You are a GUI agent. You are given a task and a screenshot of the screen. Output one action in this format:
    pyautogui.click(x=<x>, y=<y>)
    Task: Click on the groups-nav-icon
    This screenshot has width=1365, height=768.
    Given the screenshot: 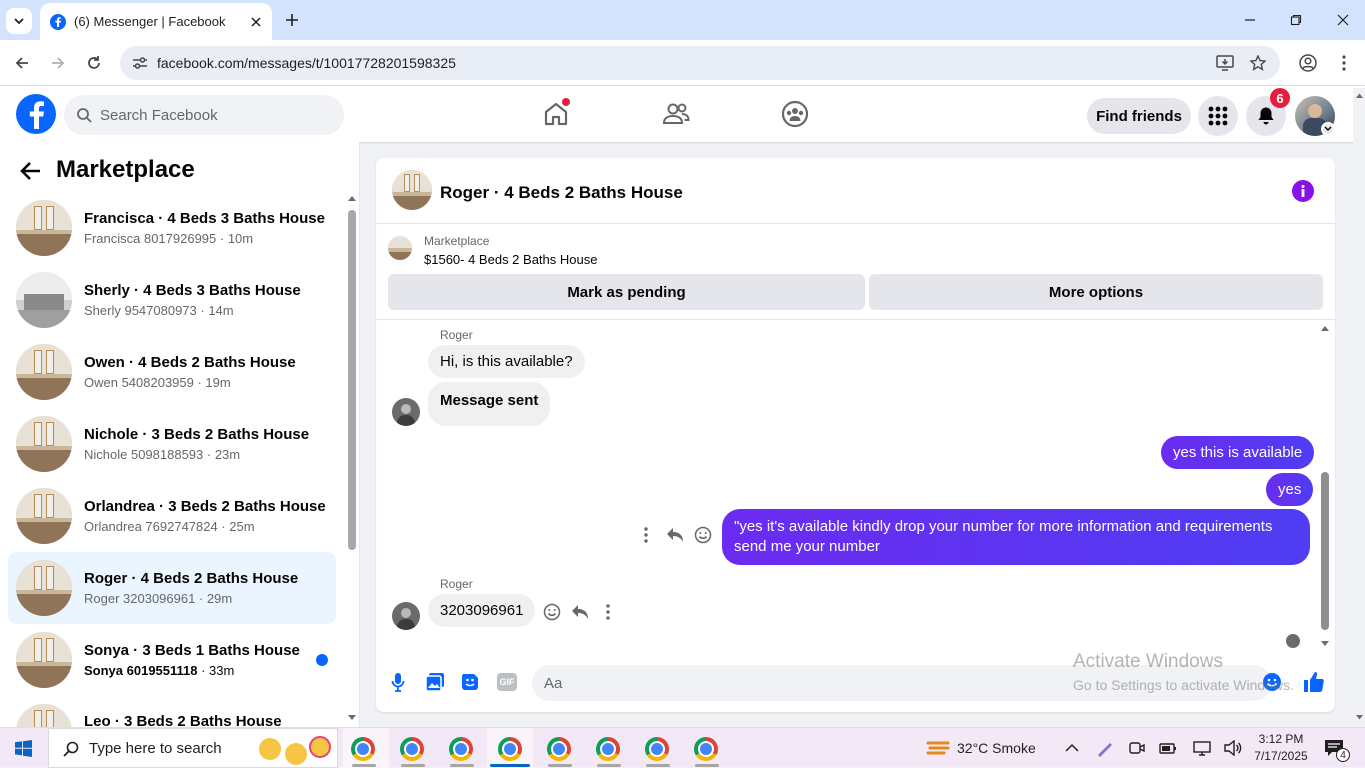 What is the action you would take?
    pyautogui.click(x=795, y=114)
    